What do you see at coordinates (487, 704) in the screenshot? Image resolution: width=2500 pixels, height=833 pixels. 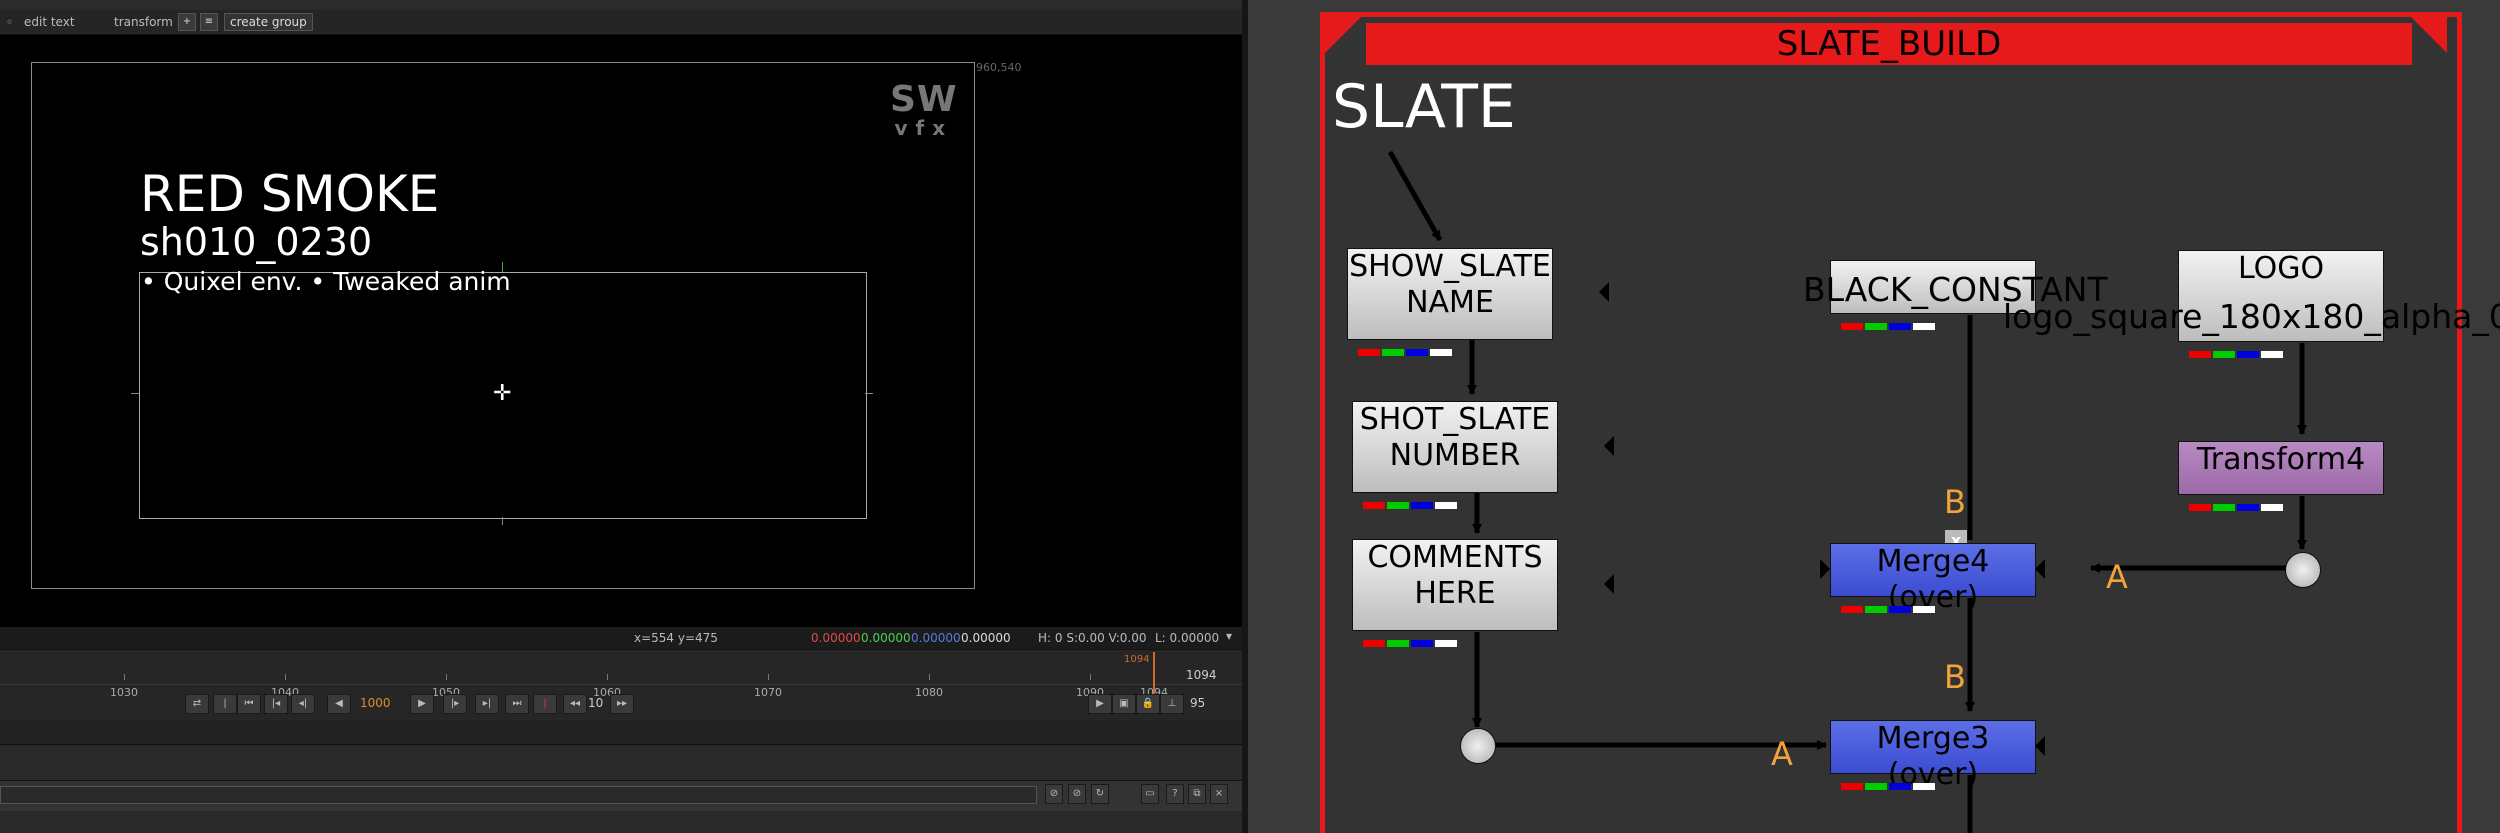 I see `next-keyframe-icon: ▸|` at bounding box center [487, 704].